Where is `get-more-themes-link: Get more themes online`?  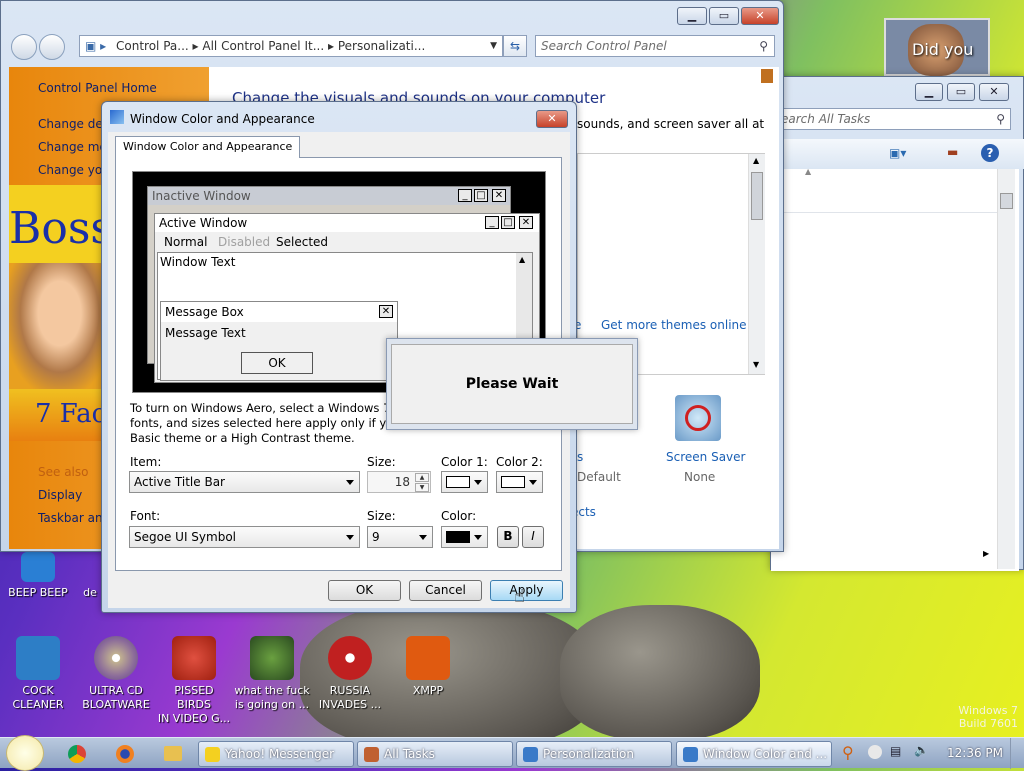 get-more-themes-link: Get more themes online is located at coordinates (674, 325).